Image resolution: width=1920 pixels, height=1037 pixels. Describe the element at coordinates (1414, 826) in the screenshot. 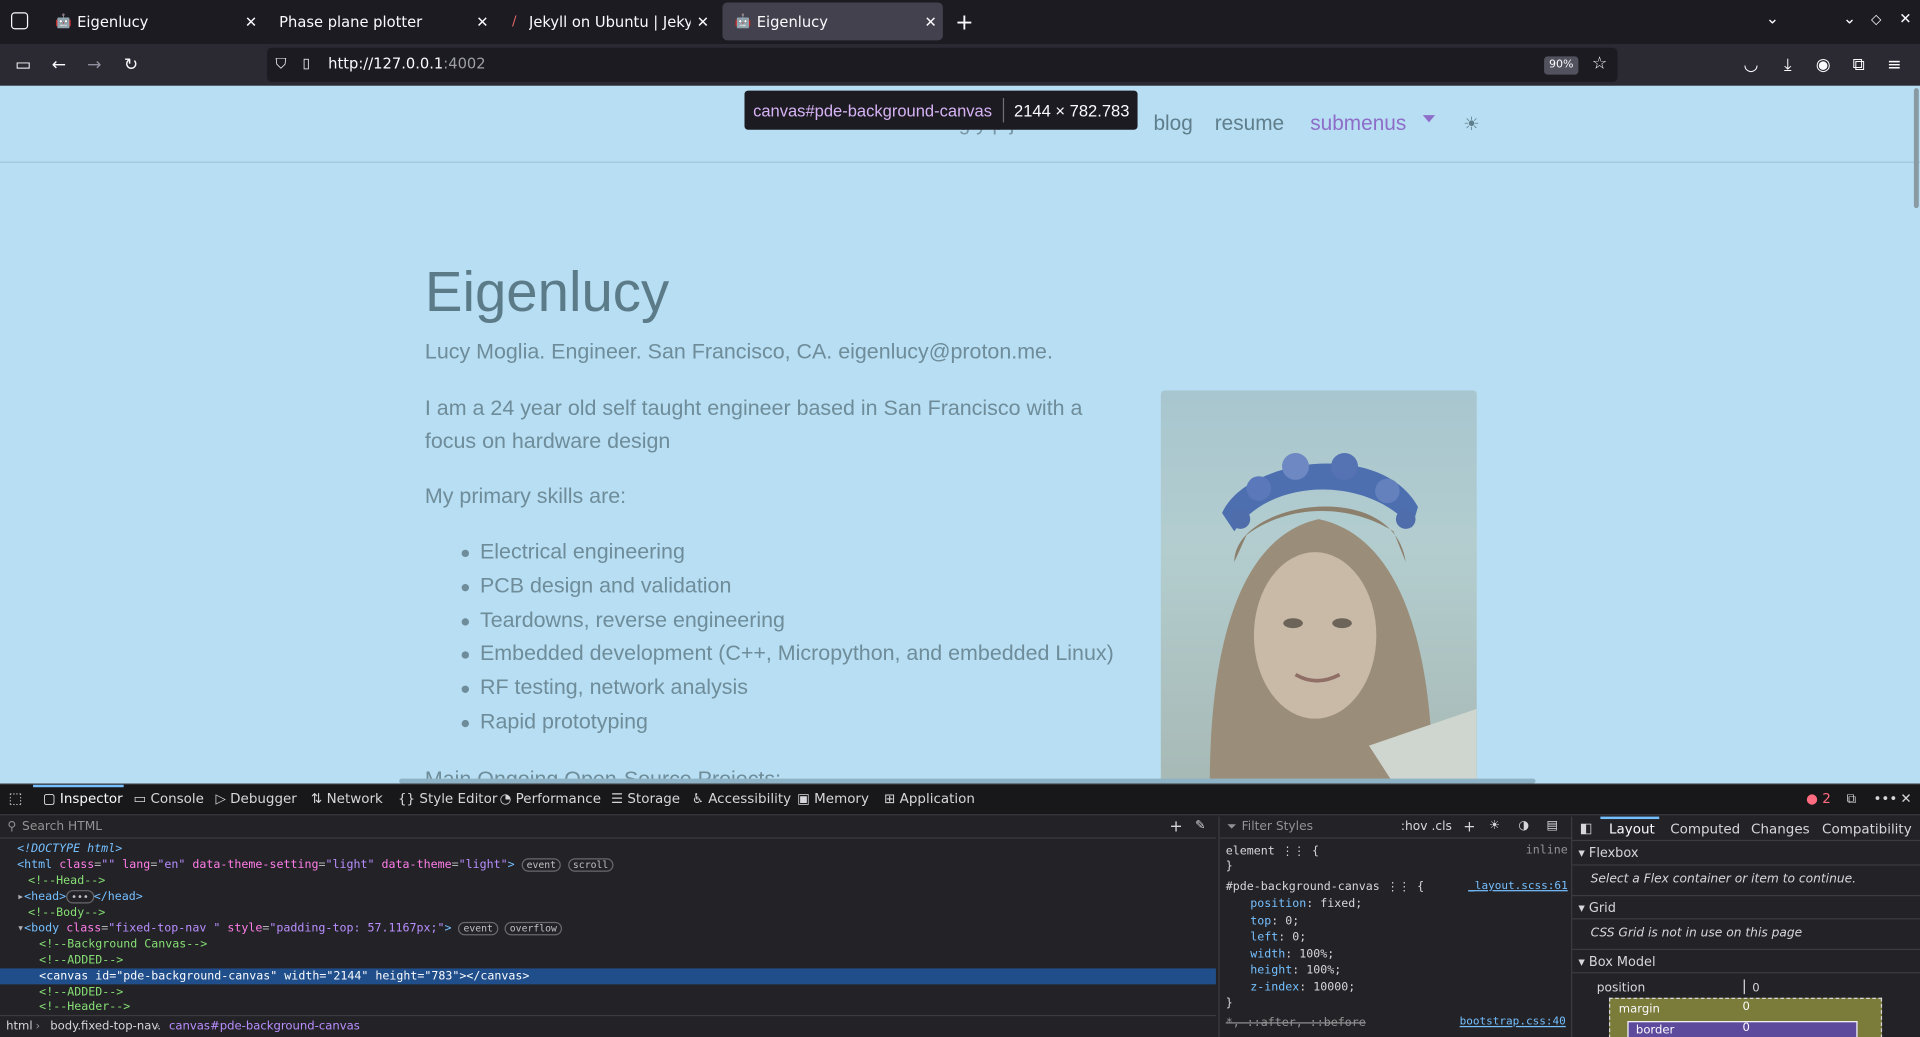

I see `hov-toggle: :hov` at that location.